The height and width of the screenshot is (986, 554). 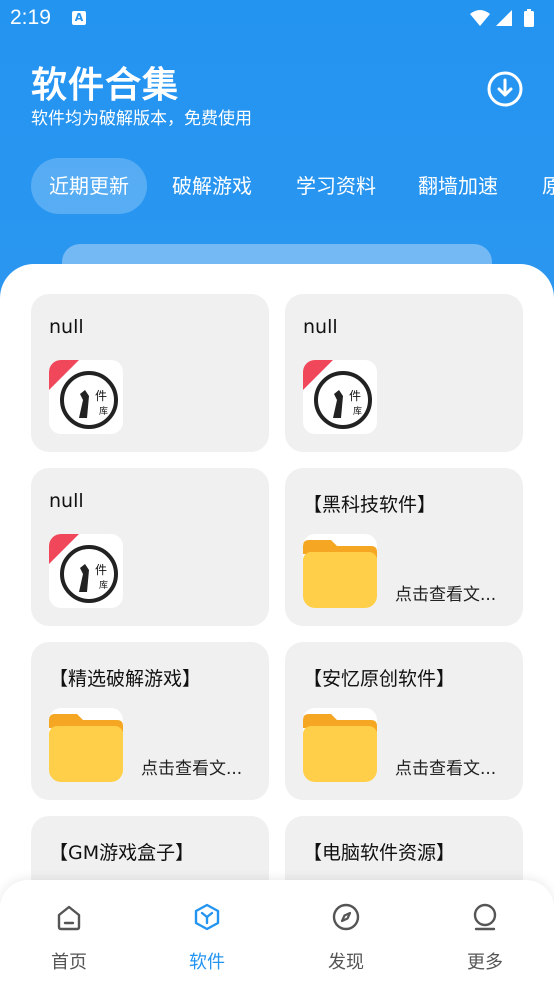 I want to click on card-title: 【黑科技软件】, so click(x=370, y=505).